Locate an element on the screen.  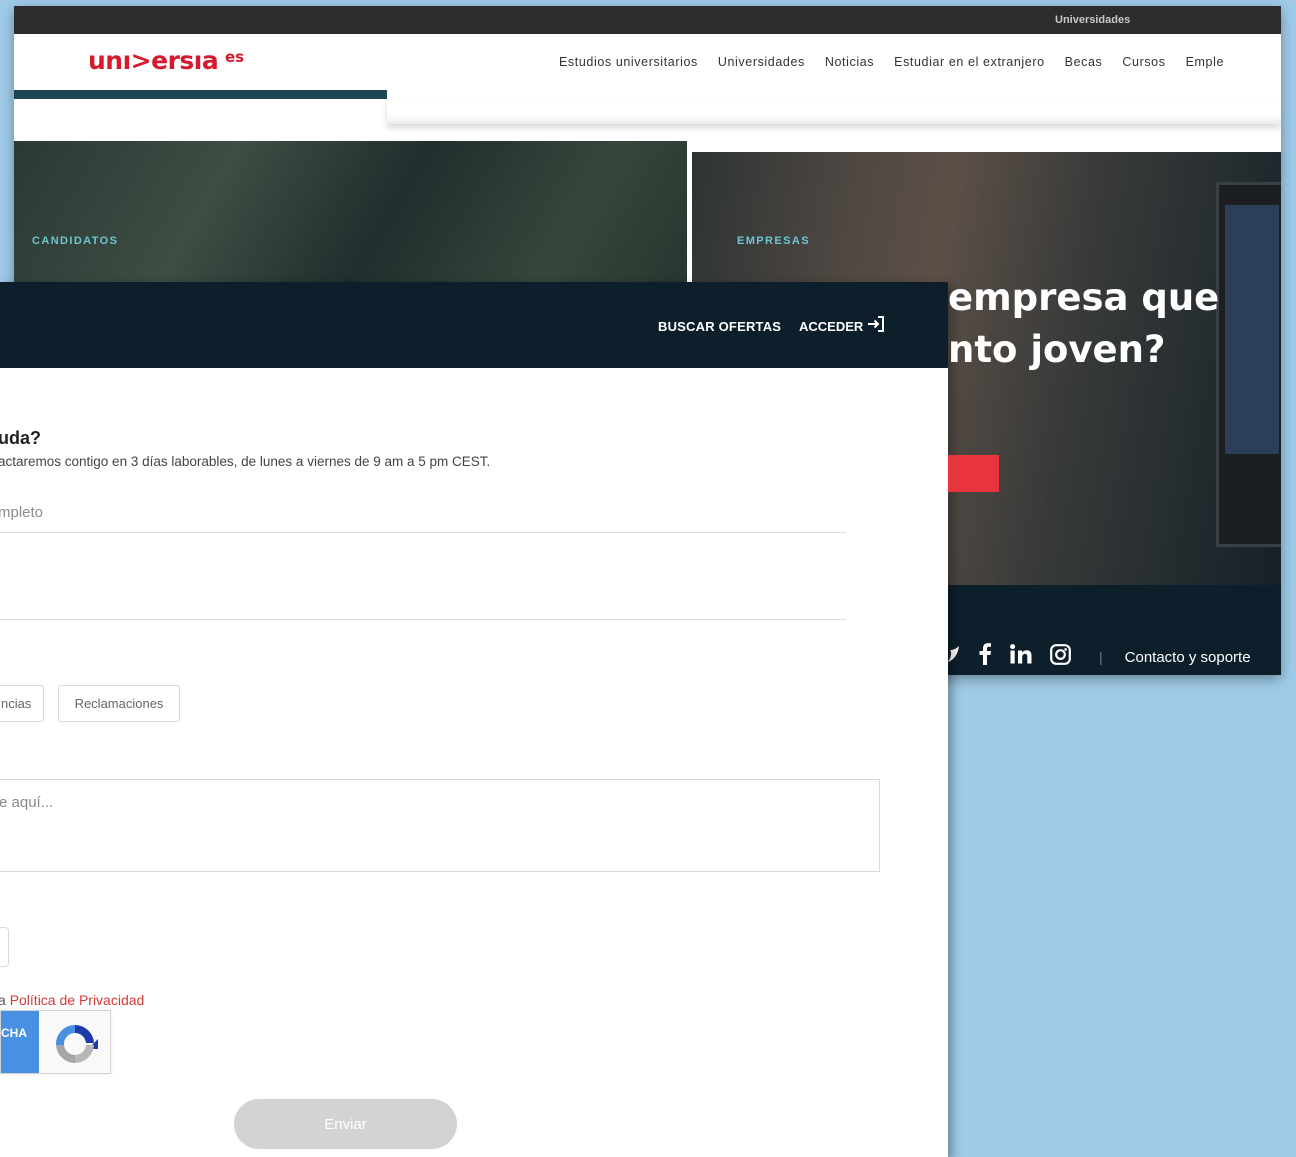
hero-label-candidatos: CANDIDATOS is located at coordinates (75, 241).